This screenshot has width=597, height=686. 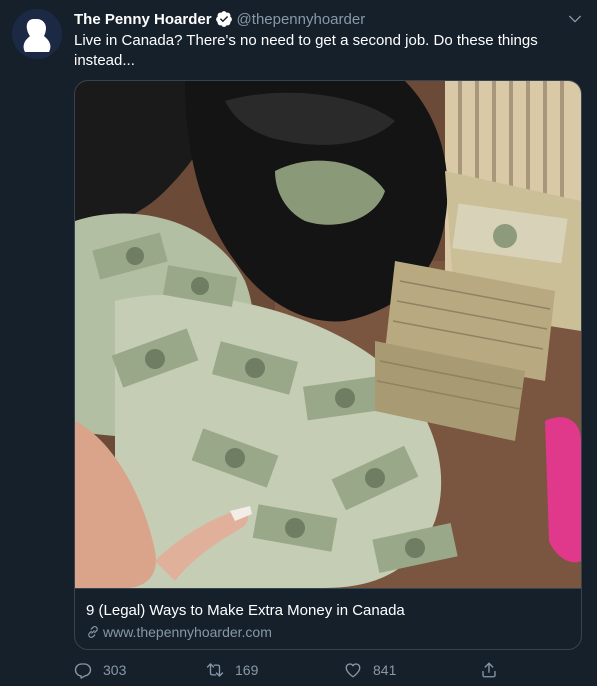 I want to click on reply-count: 303, so click(x=115, y=670).